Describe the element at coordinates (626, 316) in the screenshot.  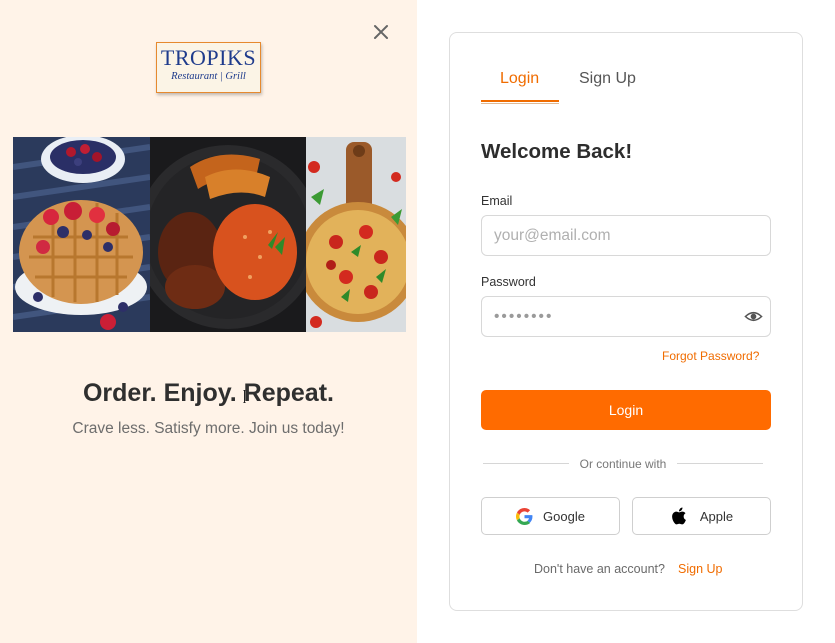
I see `password-field` at that location.